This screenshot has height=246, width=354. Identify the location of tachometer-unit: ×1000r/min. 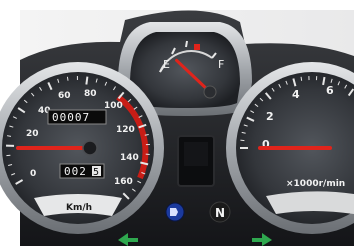
(315, 184).